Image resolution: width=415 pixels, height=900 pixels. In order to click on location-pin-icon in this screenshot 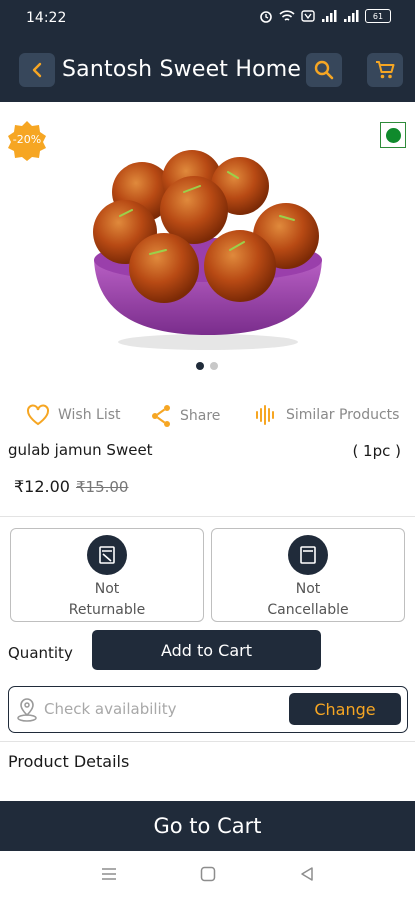, I will do `click(27, 710)`.